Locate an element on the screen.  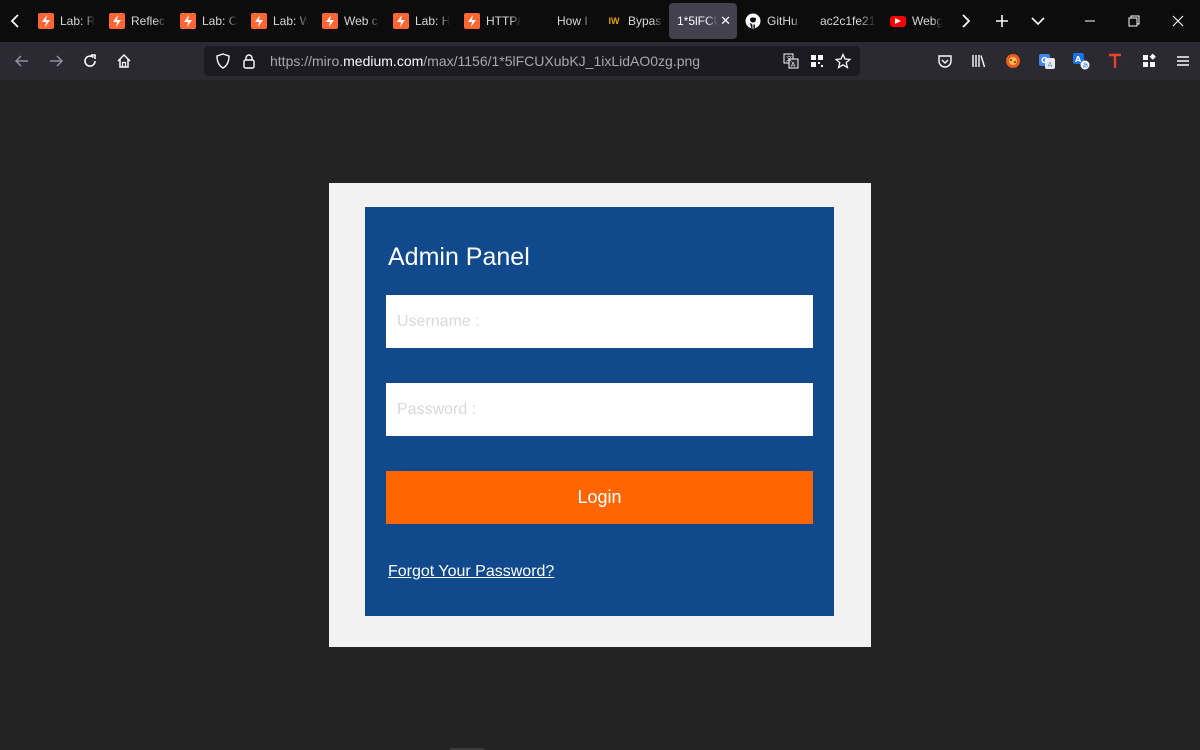
blank-favicon-icon is located at coordinates (543, 21).